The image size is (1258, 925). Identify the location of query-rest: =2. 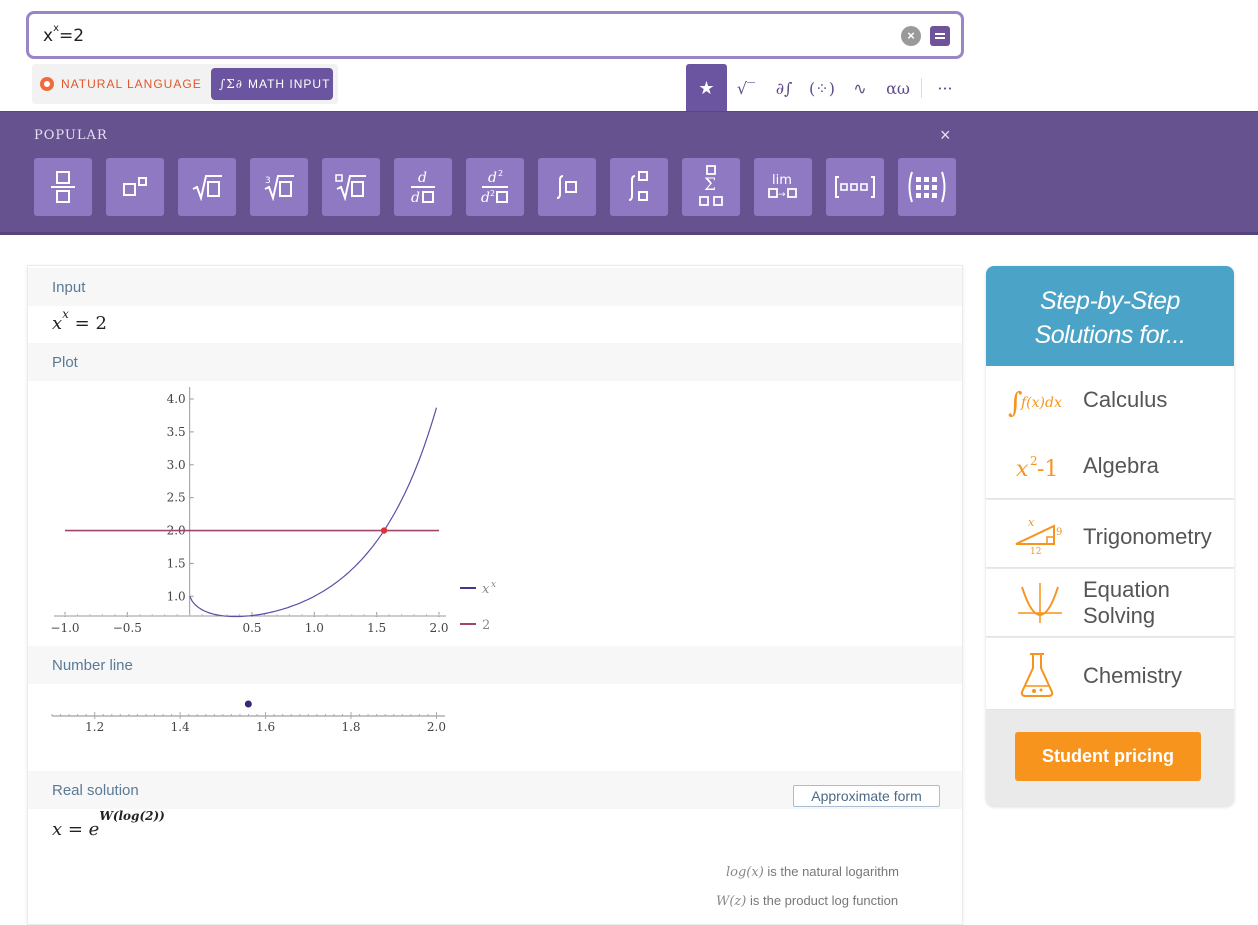
(71, 36).